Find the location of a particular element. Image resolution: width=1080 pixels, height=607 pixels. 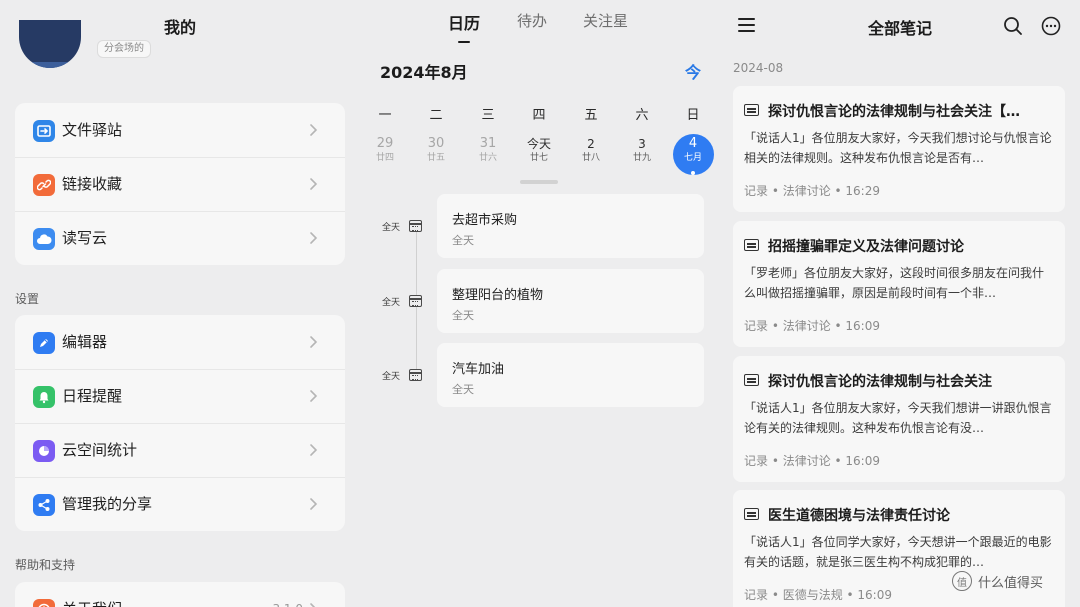

notes-title: 全部笔记 is located at coordinates (899, 28).